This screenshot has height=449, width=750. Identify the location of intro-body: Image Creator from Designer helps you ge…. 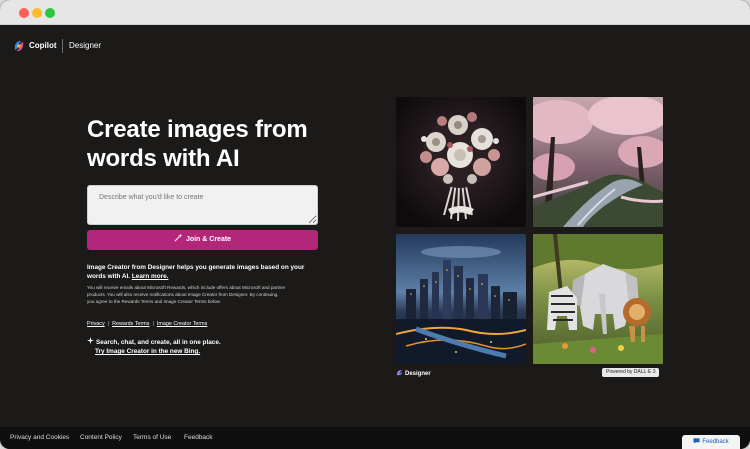
(196, 272).